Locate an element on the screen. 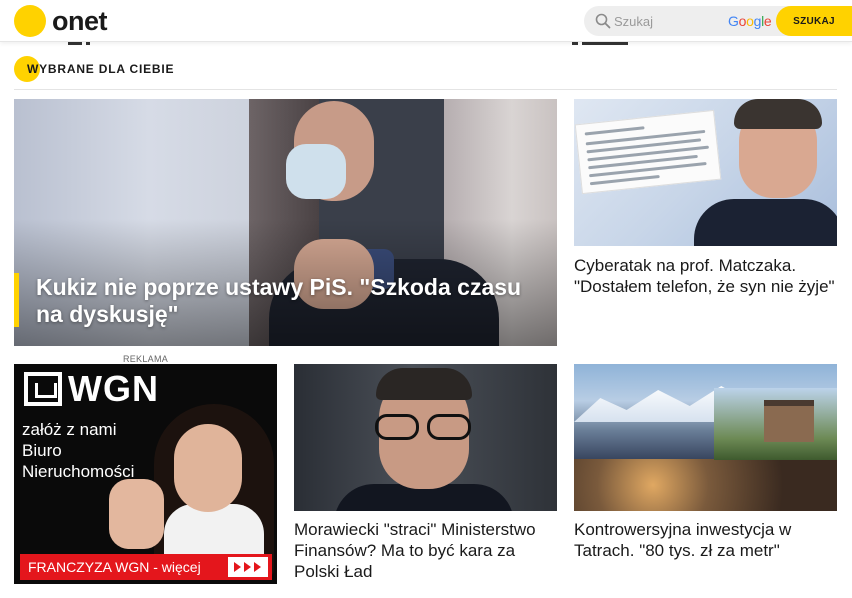 Image resolution: width=852 pixels, height=598 pixels. search-bar: Google SZUKAJ is located at coordinates (718, 21).